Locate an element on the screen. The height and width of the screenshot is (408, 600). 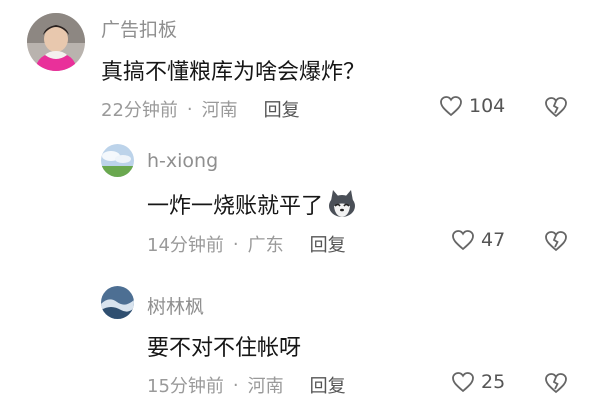
comment-meta: 14分钟前 · 广东 回复 is located at coordinates (246, 244).